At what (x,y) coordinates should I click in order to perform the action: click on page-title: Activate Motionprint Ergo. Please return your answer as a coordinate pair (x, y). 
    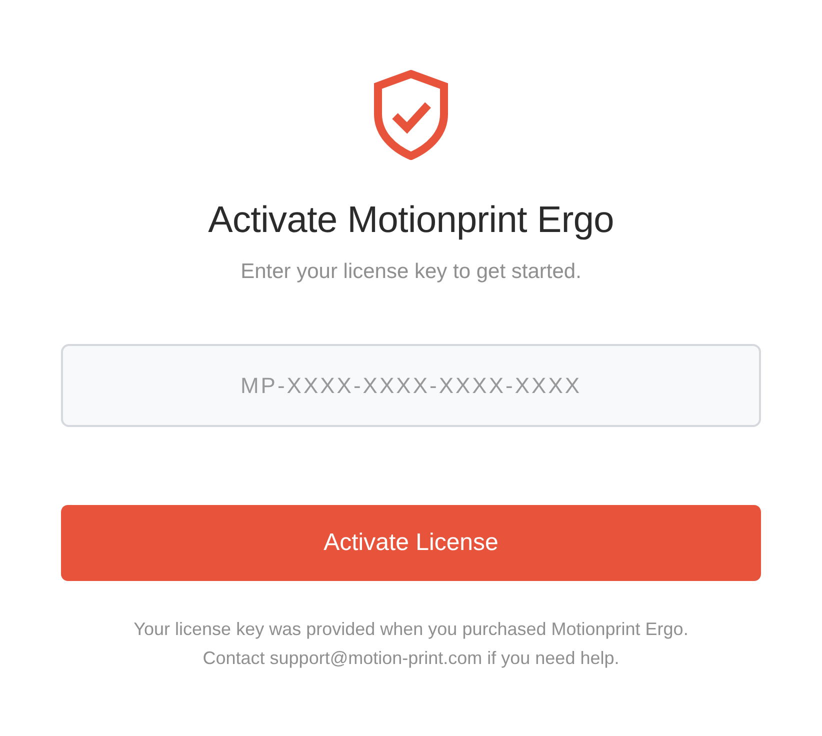
    Looking at the image, I should click on (411, 220).